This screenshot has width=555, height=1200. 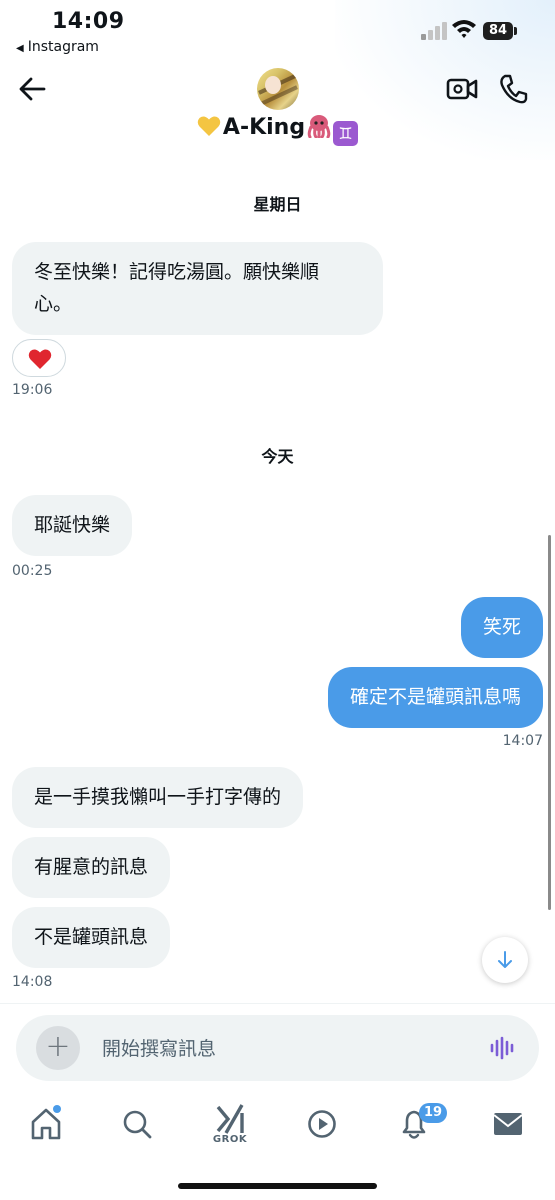 I want to click on message-text: 確定不是罐頭訊息嗎, so click(x=435, y=697).